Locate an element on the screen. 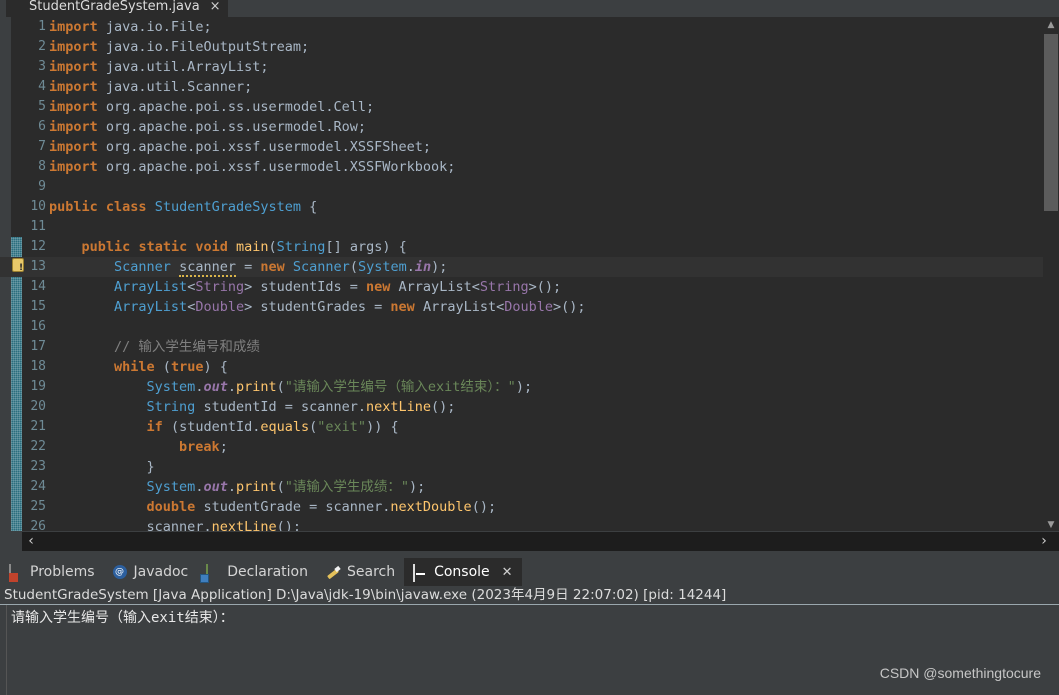  view-tab-label: Console is located at coordinates (462, 572).